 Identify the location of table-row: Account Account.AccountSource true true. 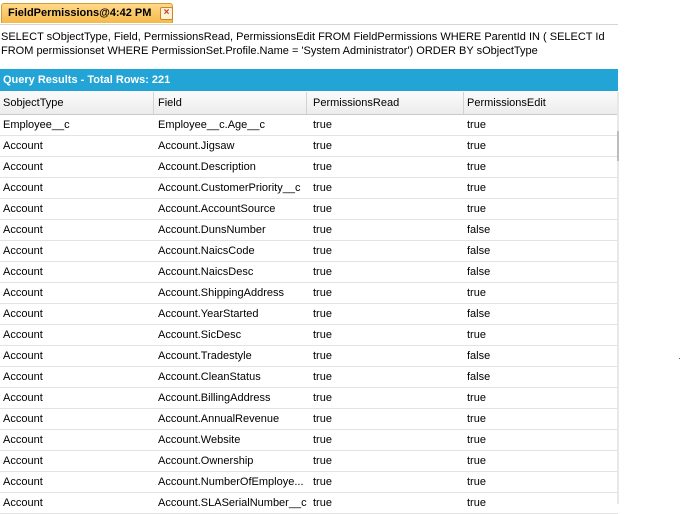
(309, 209).